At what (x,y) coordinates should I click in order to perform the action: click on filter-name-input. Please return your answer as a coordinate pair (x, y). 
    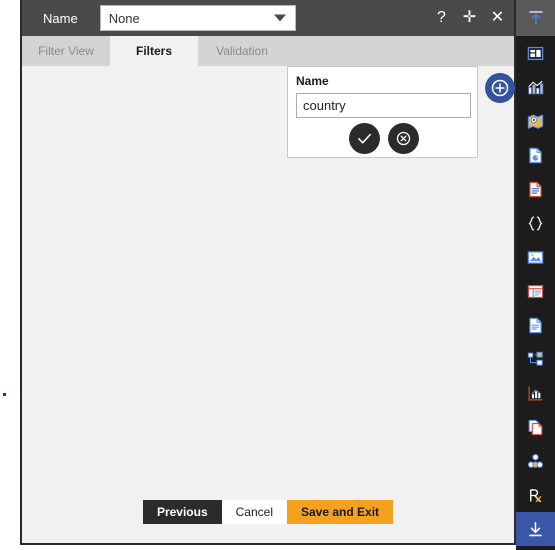
    Looking at the image, I should click on (383, 105).